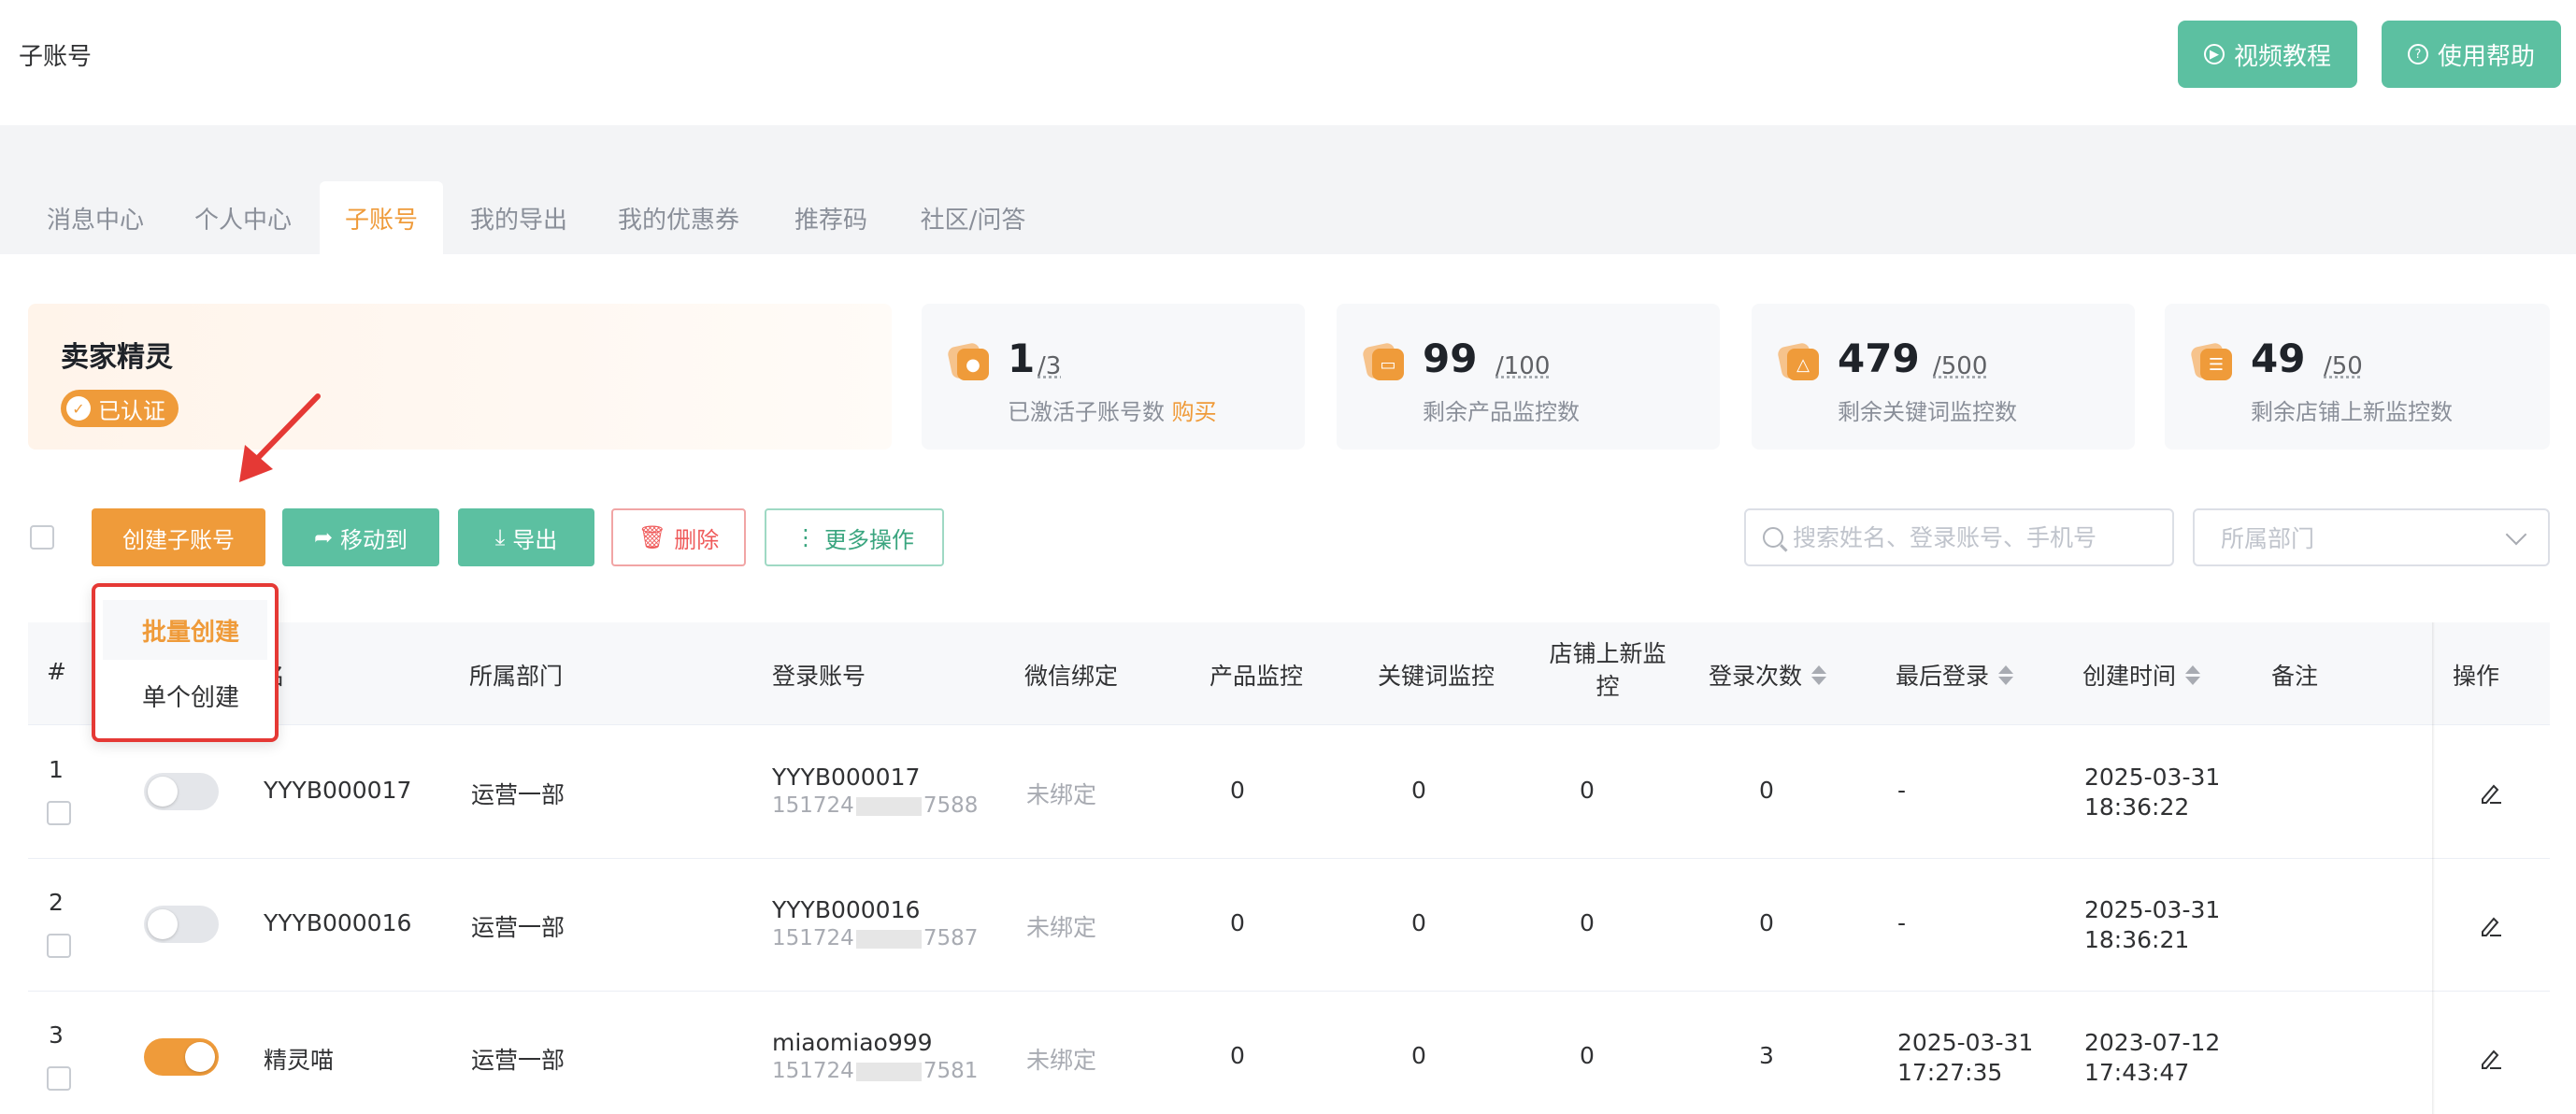 This screenshot has height=1114, width=2576. What do you see at coordinates (2137, 940) in the screenshot?
I see `row-created-time: 18:36:21` at bounding box center [2137, 940].